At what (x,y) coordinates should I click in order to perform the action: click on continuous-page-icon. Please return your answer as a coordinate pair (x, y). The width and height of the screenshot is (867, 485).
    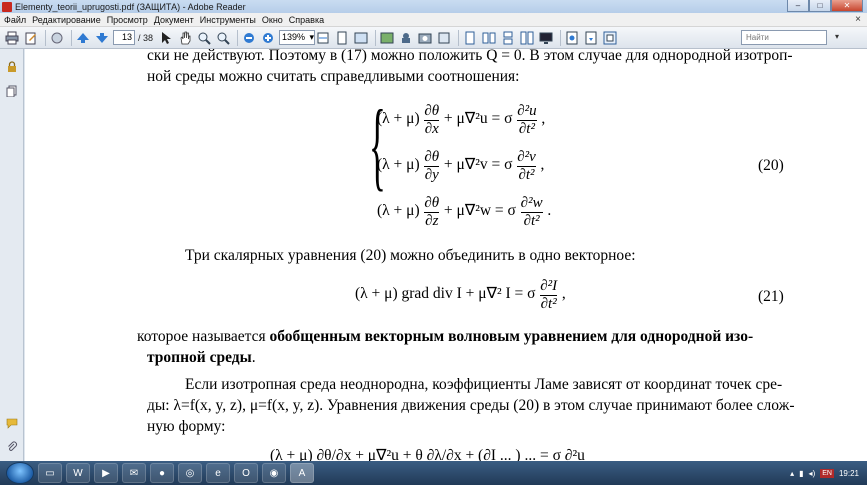
    Looking at the image, I should click on (508, 38).